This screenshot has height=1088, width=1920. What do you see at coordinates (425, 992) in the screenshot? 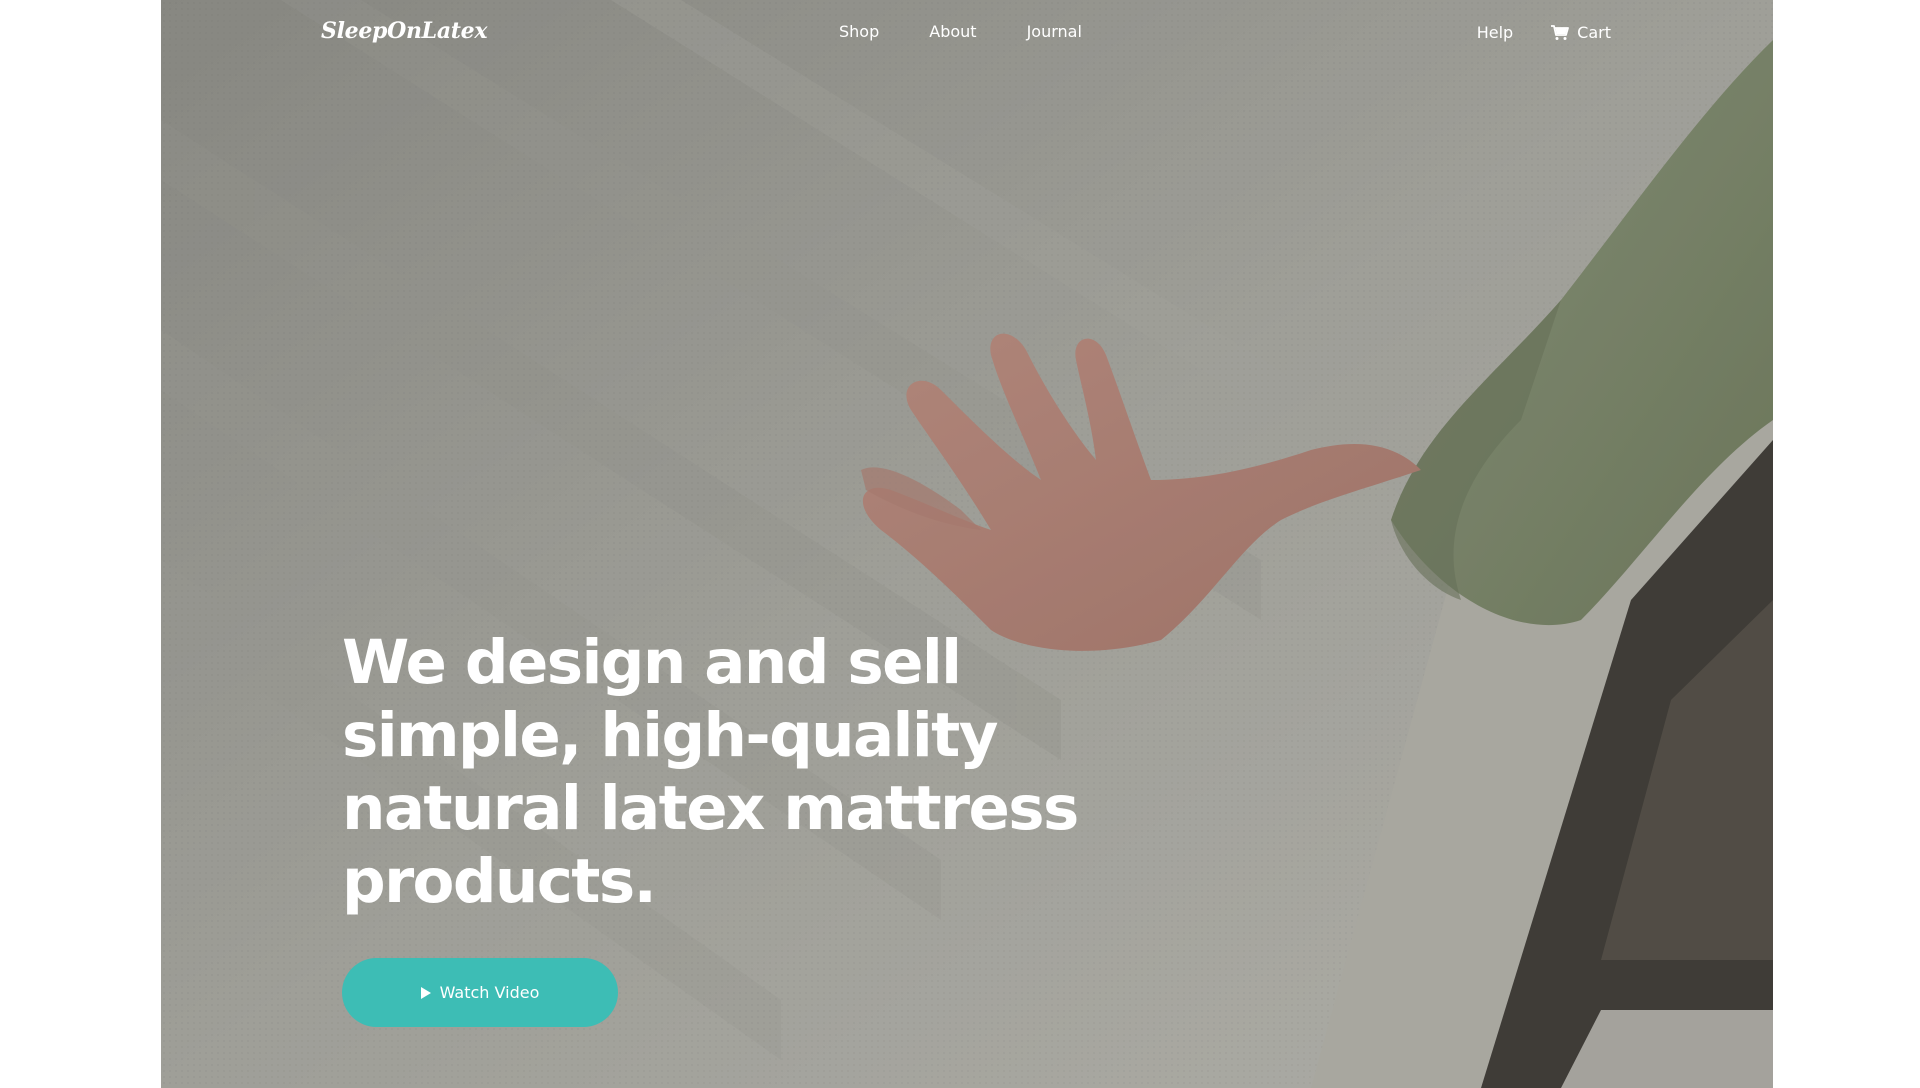
I see `play-icon` at bounding box center [425, 992].